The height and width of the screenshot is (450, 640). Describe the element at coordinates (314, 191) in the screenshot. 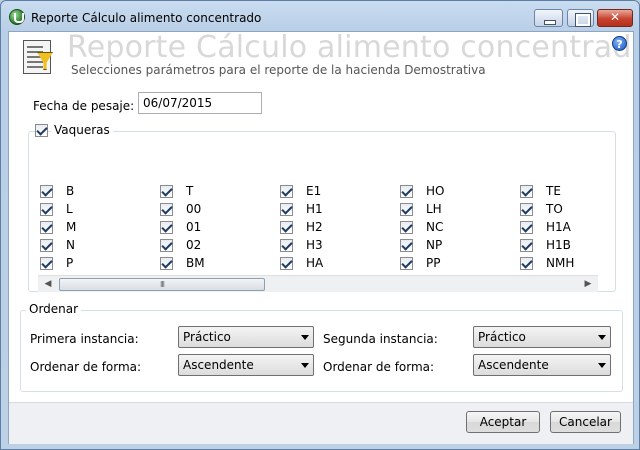

I see `cow-label: E1` at that location.